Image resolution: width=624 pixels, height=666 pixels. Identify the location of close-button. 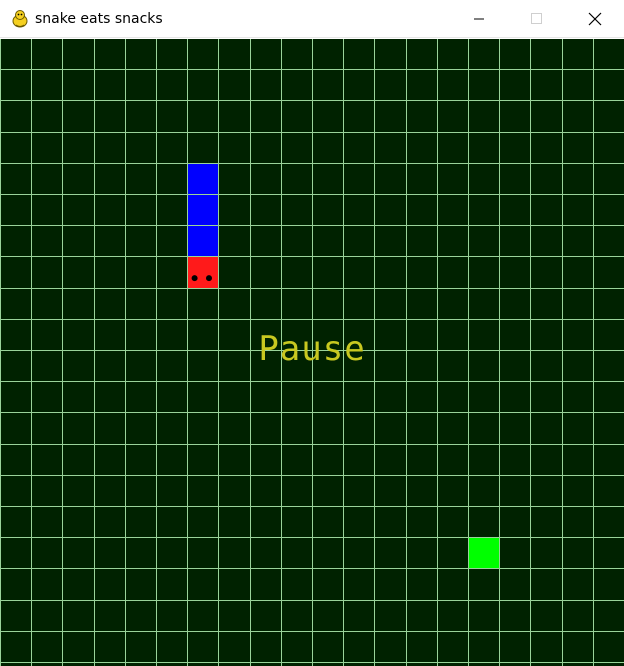
(595, 19).